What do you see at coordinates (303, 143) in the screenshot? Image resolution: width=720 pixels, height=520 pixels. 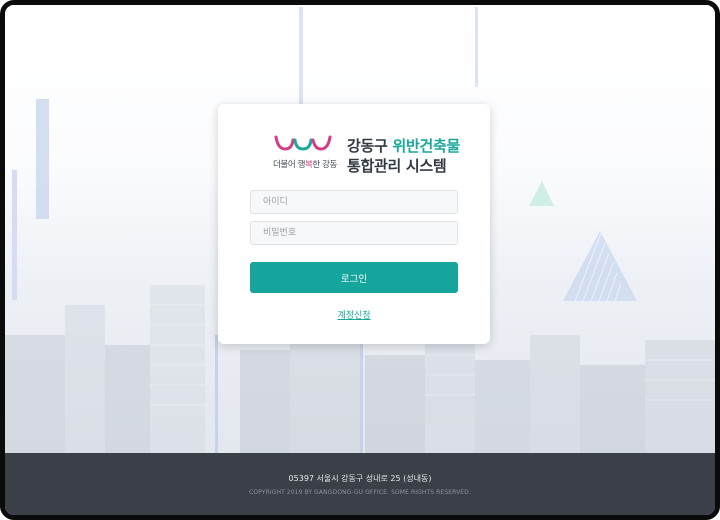 I see `logo-mark-icon` at bounding box center [303, 143].